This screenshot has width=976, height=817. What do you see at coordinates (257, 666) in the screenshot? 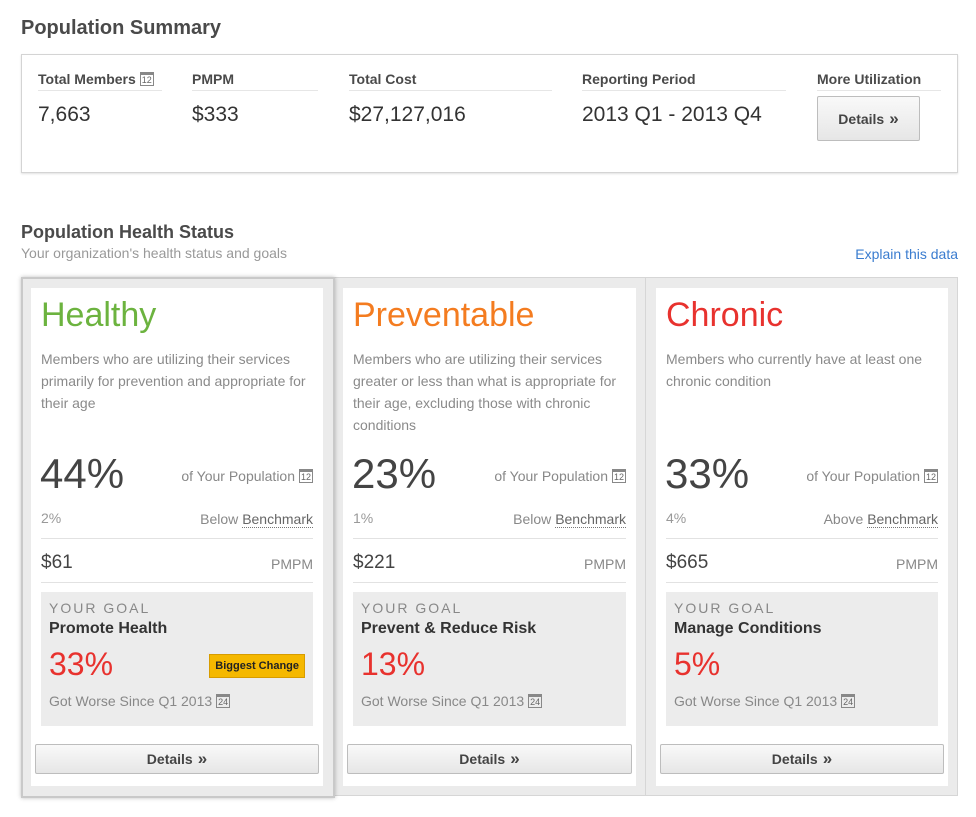
I see `biggest-change-badge: Biggest Change` at bounding box center [257, 666].